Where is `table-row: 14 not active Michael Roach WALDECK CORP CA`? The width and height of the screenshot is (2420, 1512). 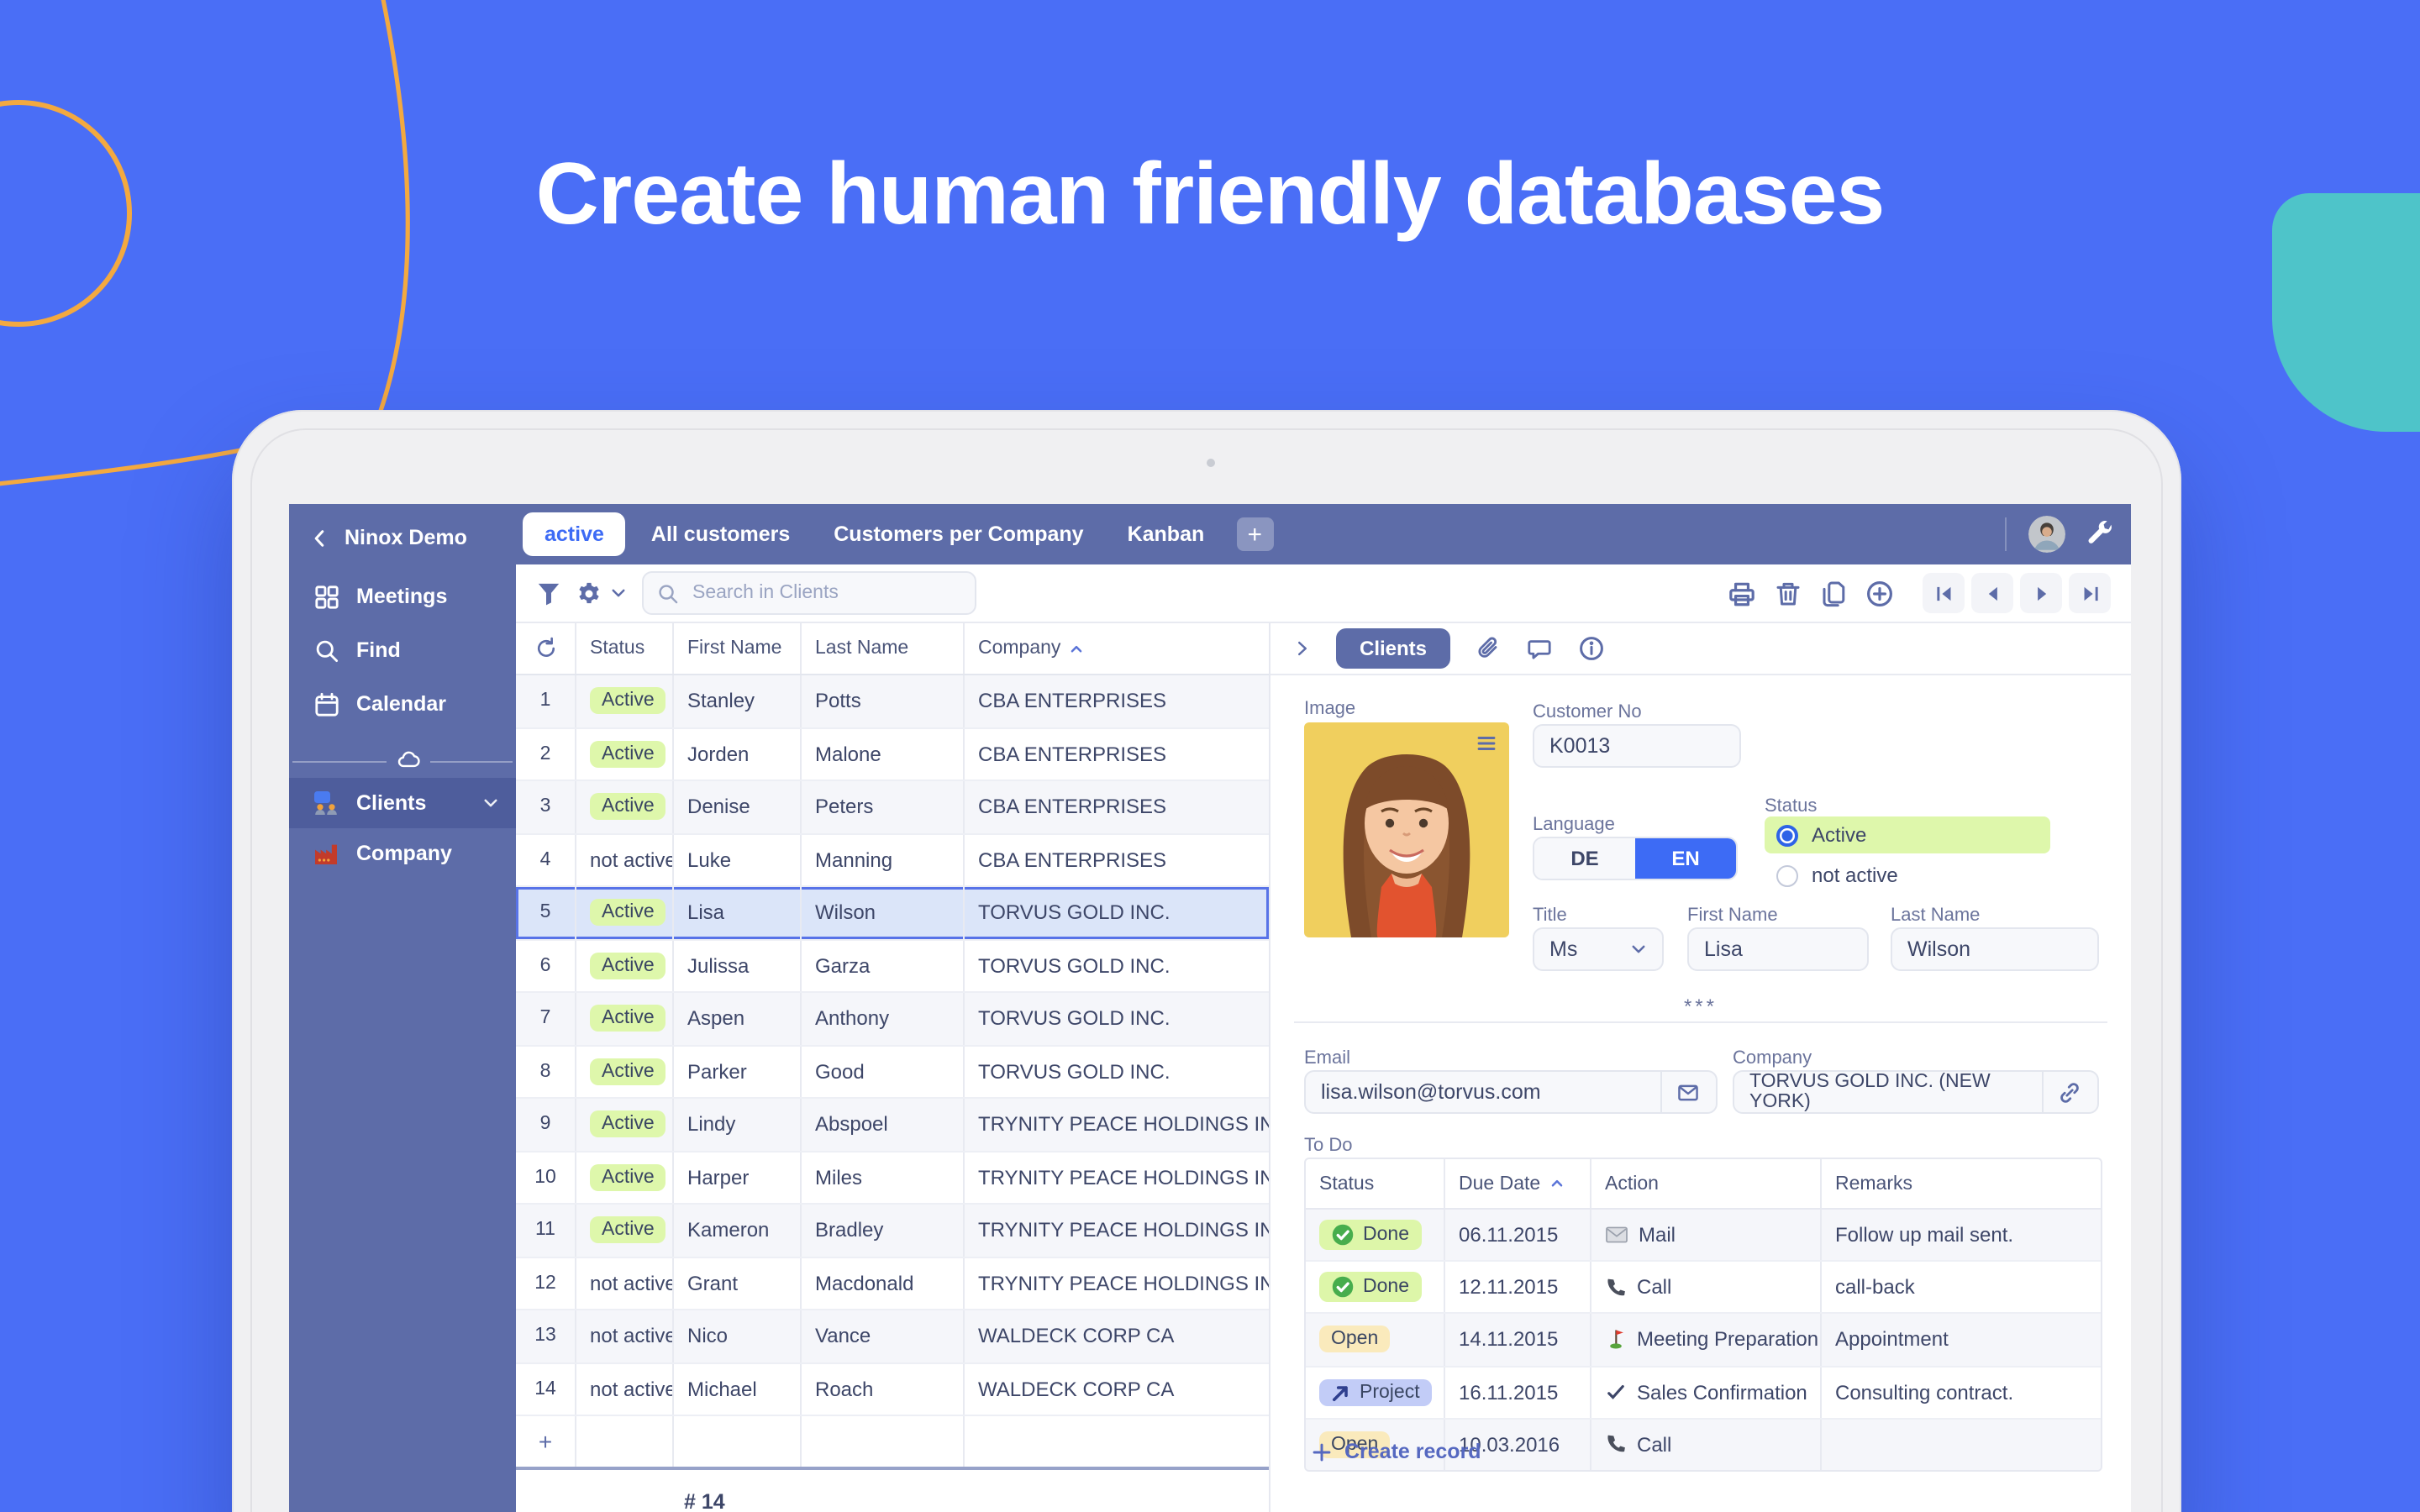 table-row: 14 not active Michael Roach WALDECK CORP CA is located at coordinates (893, 1389).